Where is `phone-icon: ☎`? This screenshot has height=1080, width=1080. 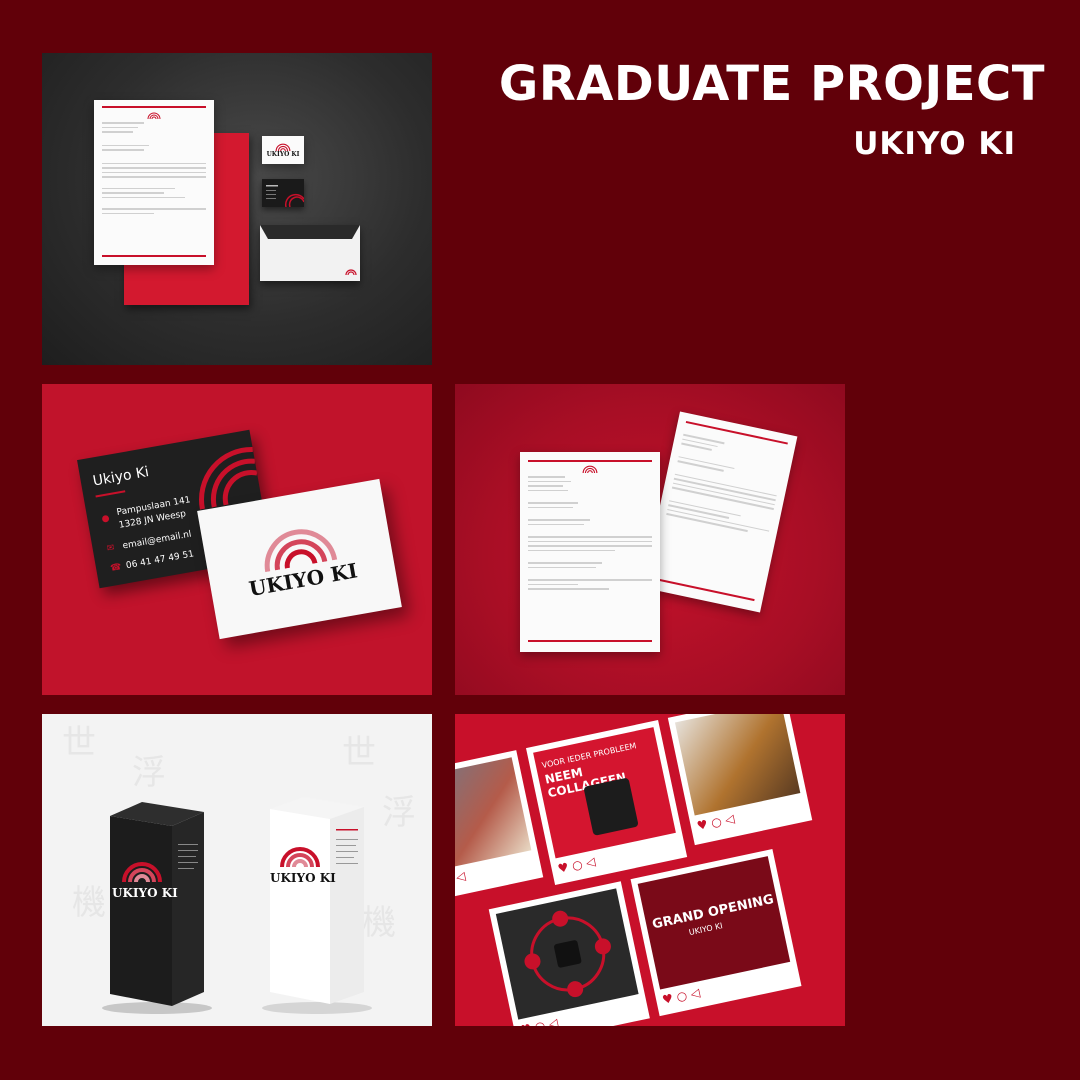 phone-icon: ☎ is located at coordinates (116, 568).